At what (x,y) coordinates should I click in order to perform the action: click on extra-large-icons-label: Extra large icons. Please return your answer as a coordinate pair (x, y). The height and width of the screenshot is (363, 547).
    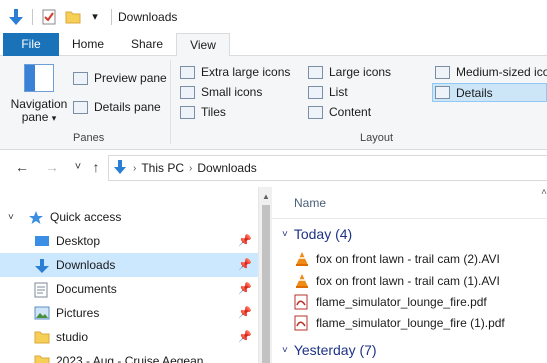
    Looking at the image, I should click on (246, 72).